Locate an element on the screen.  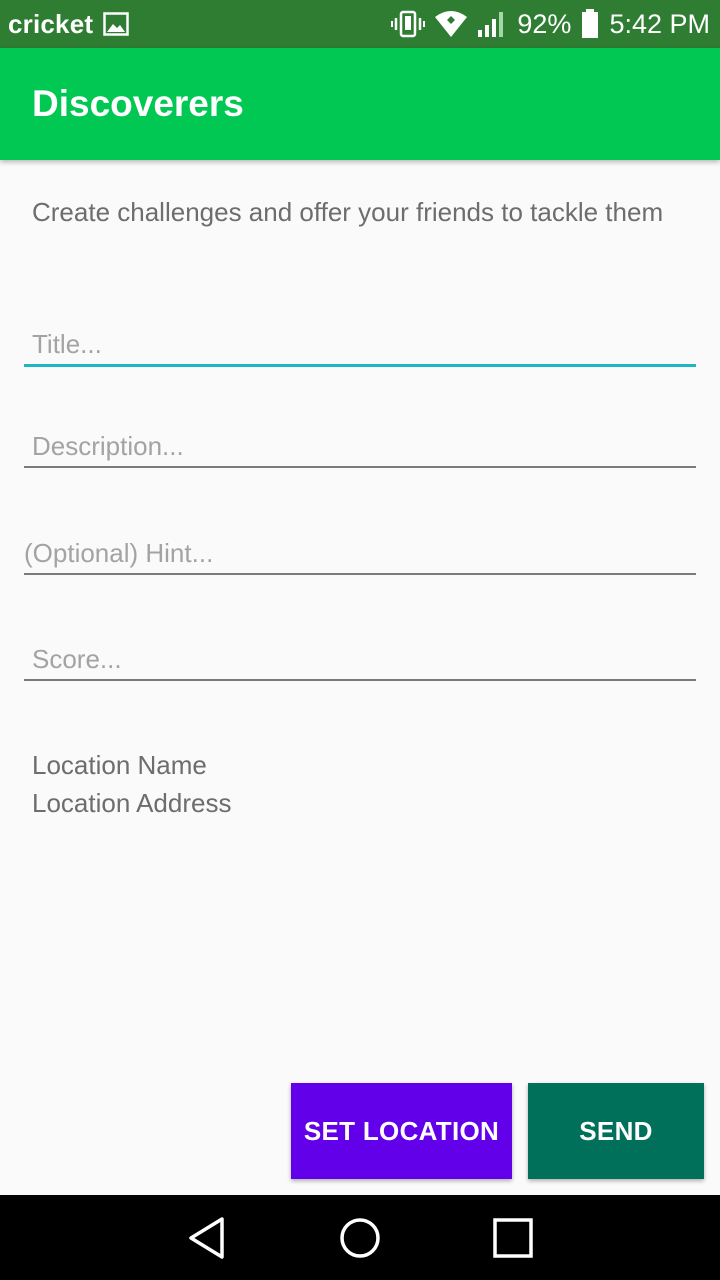
description-input is located at coordinates (360, 448).